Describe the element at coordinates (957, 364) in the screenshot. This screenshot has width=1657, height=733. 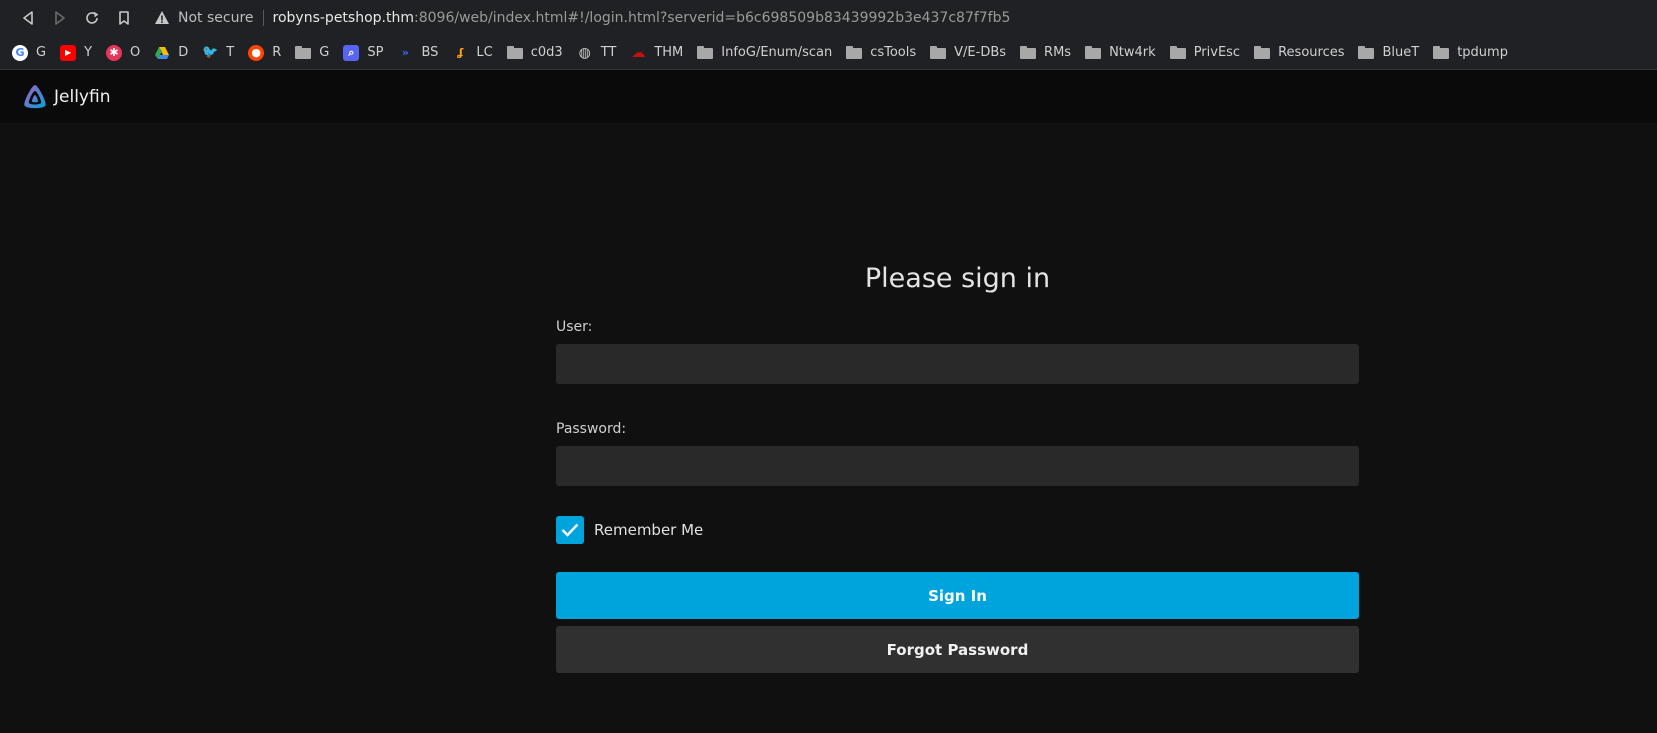
I see `username-input` at that location.